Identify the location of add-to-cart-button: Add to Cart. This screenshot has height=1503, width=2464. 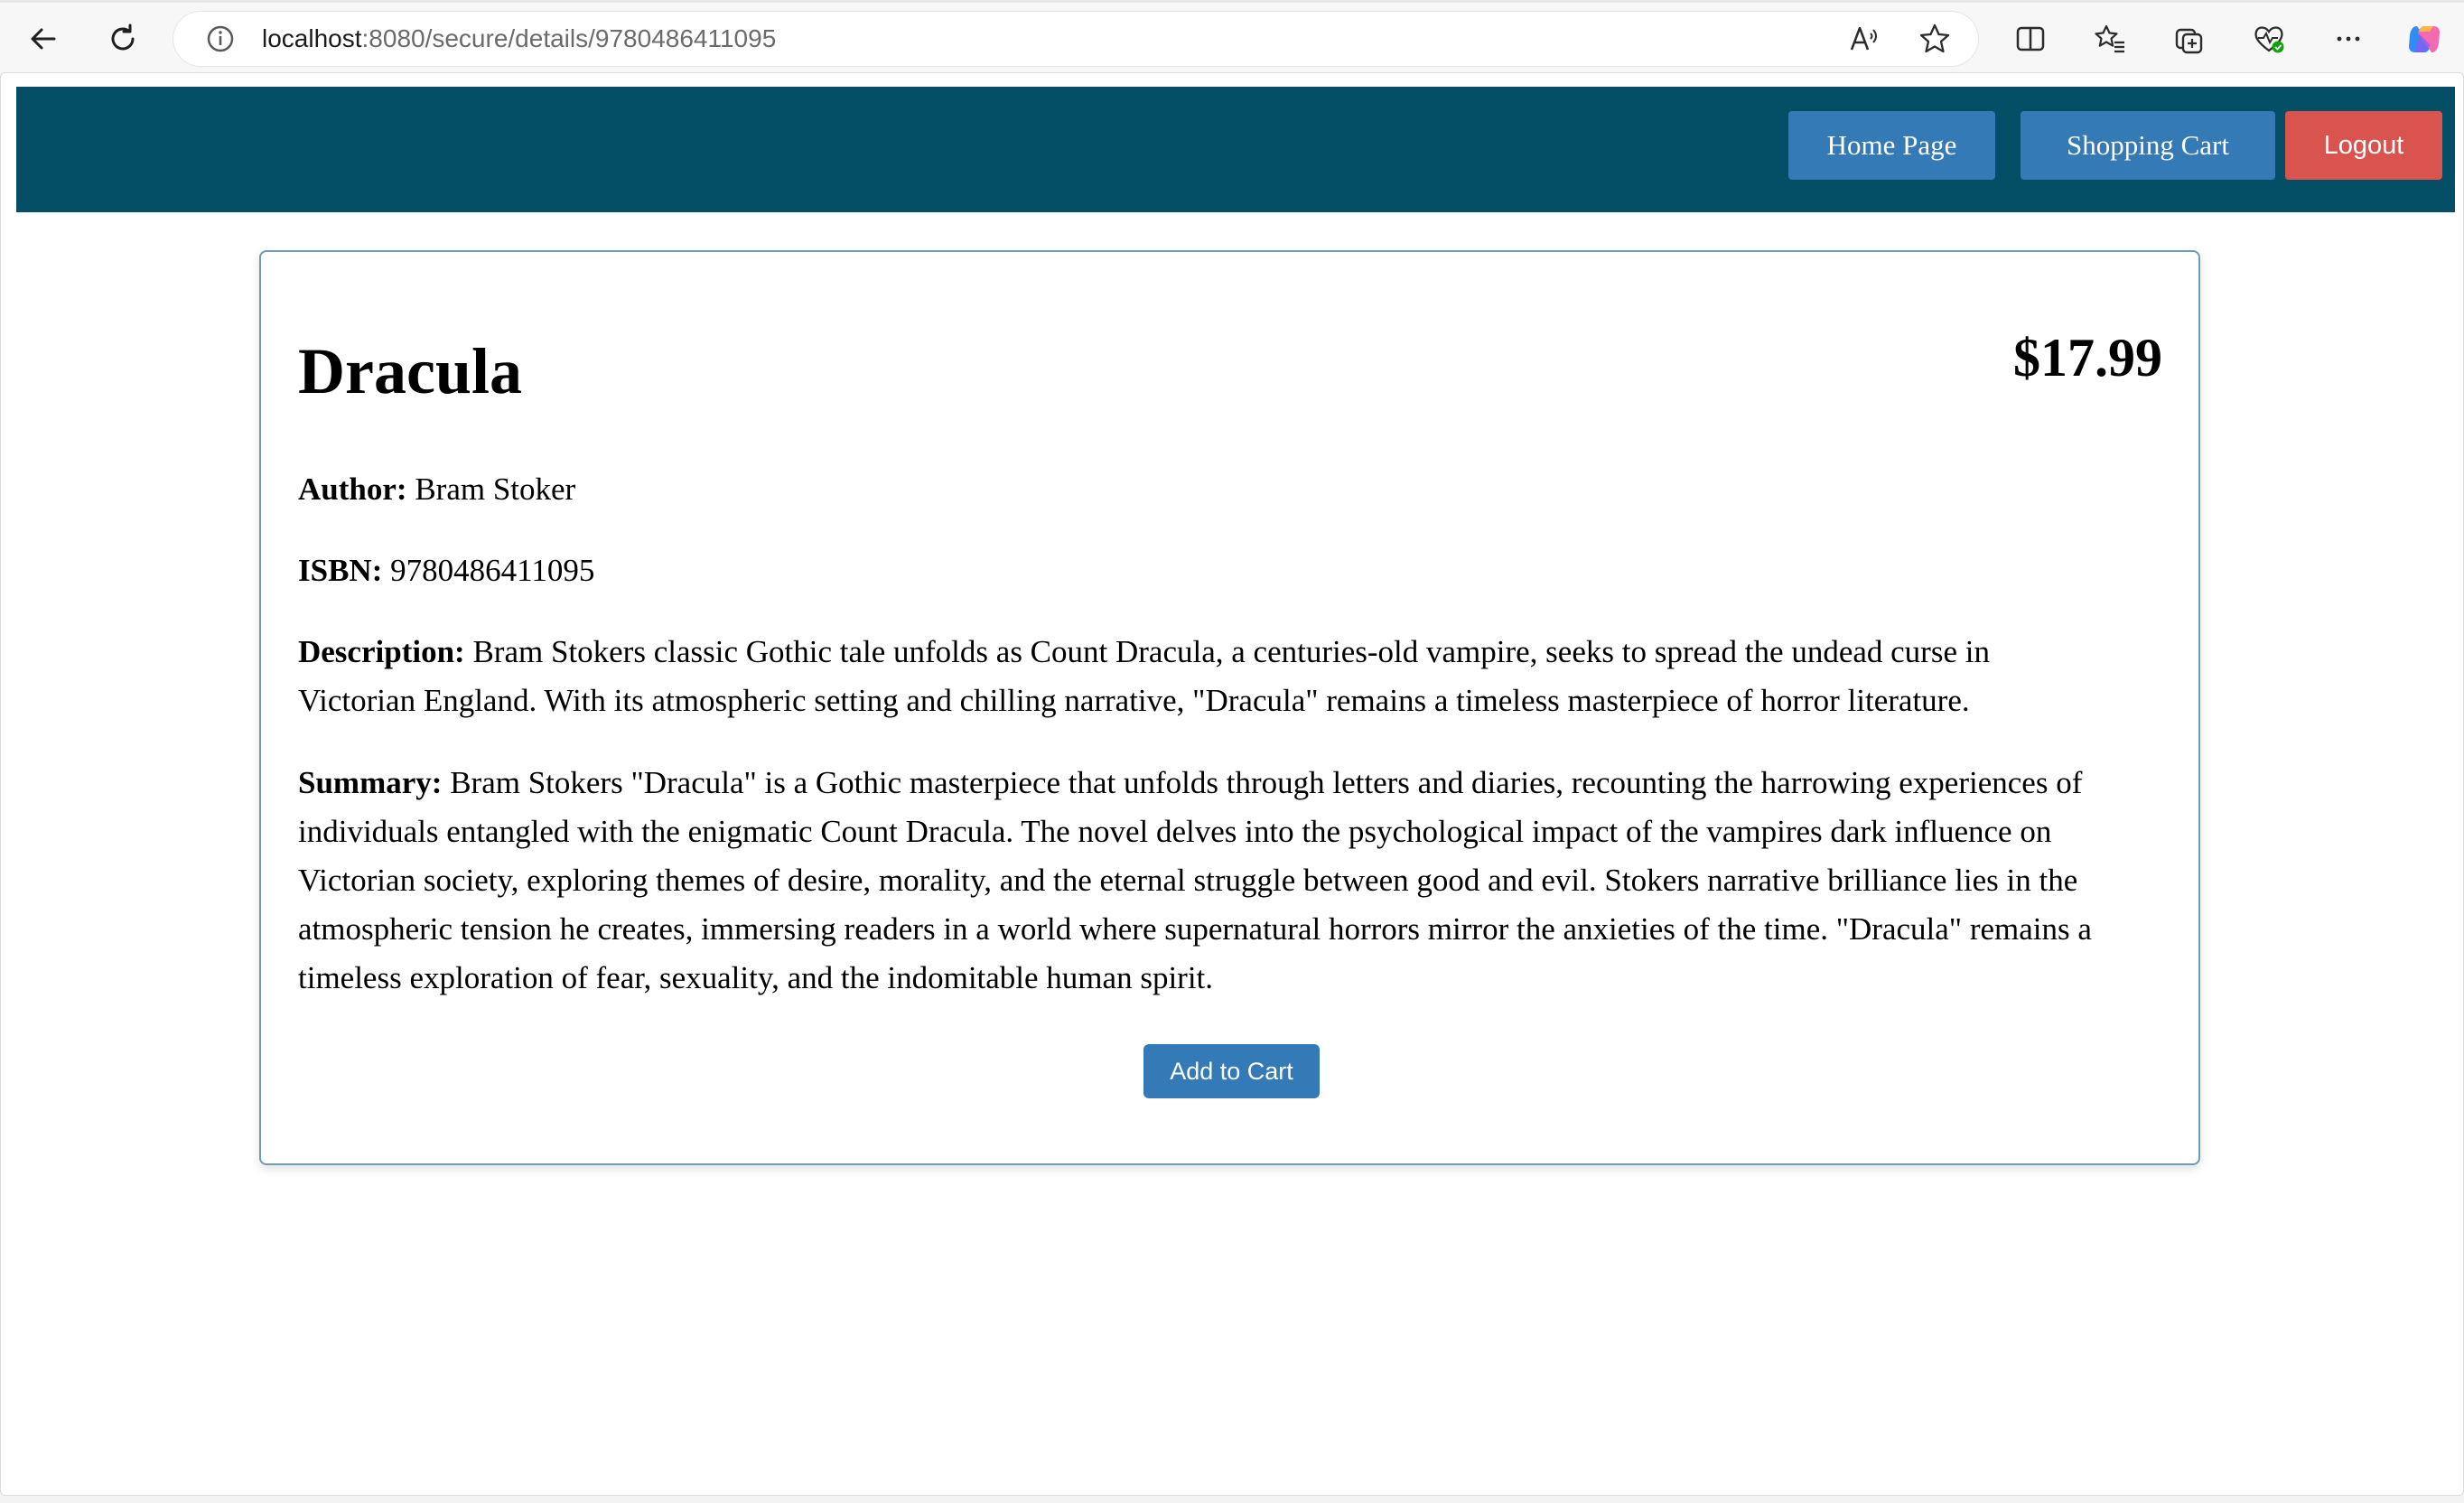
(1231, 1071).